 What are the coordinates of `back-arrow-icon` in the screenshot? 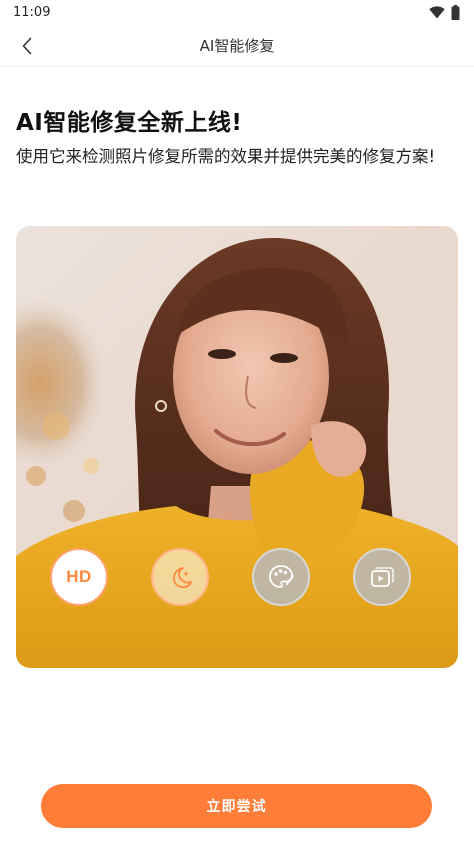 It's located at (27, 46).